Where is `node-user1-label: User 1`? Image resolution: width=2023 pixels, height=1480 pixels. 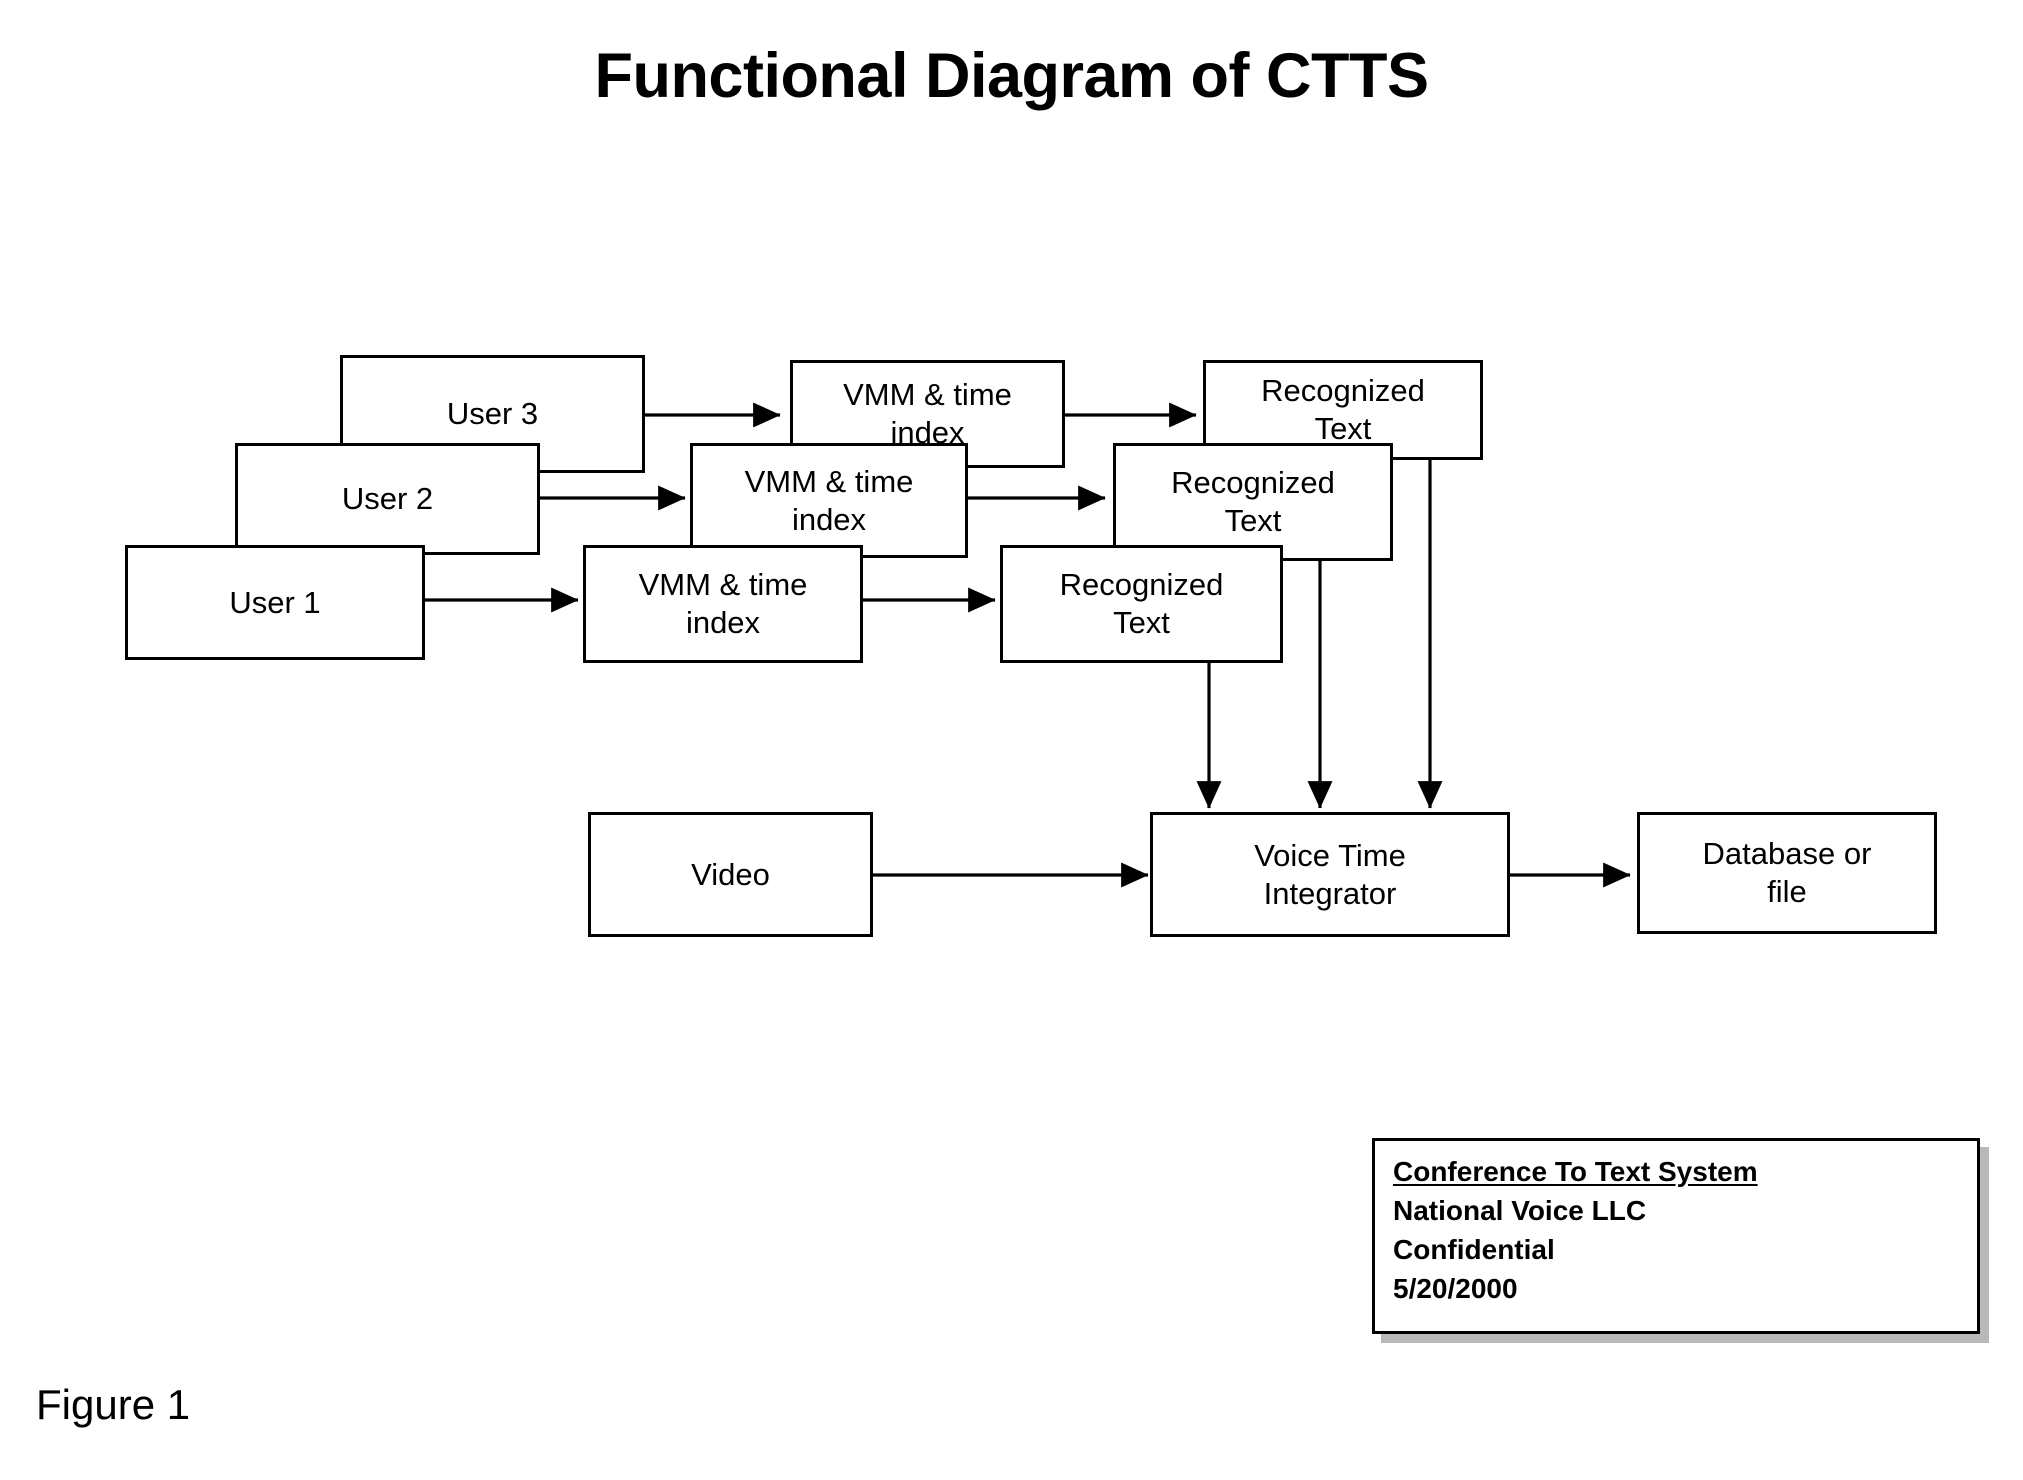
node-user1-label: User 1 is located at coordinates (275, 602).